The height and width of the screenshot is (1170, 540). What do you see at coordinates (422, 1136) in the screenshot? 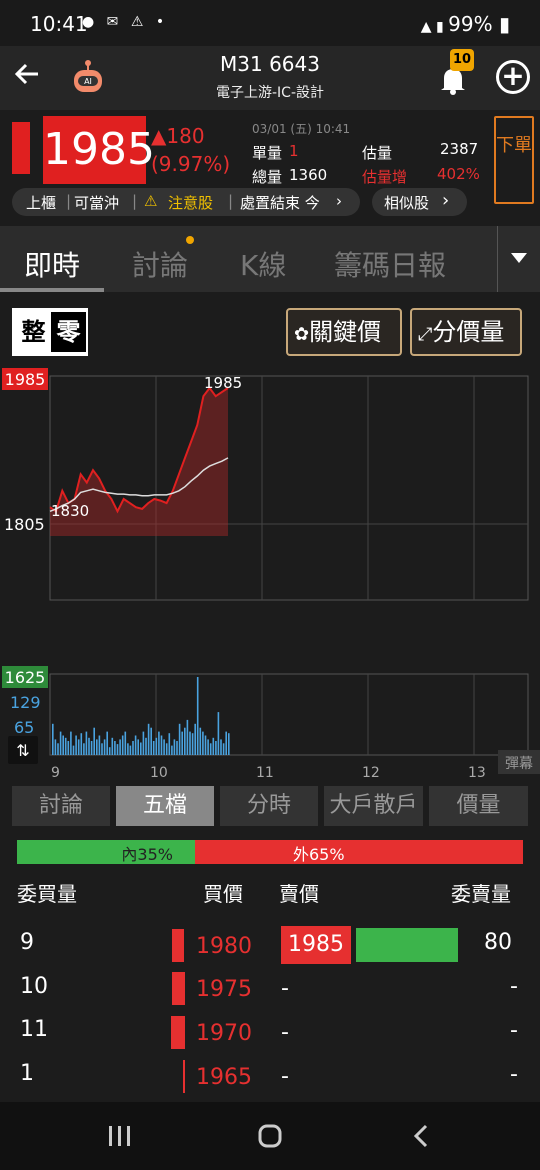
I see `back-nav-icon` at bounding box center [422, 1136].